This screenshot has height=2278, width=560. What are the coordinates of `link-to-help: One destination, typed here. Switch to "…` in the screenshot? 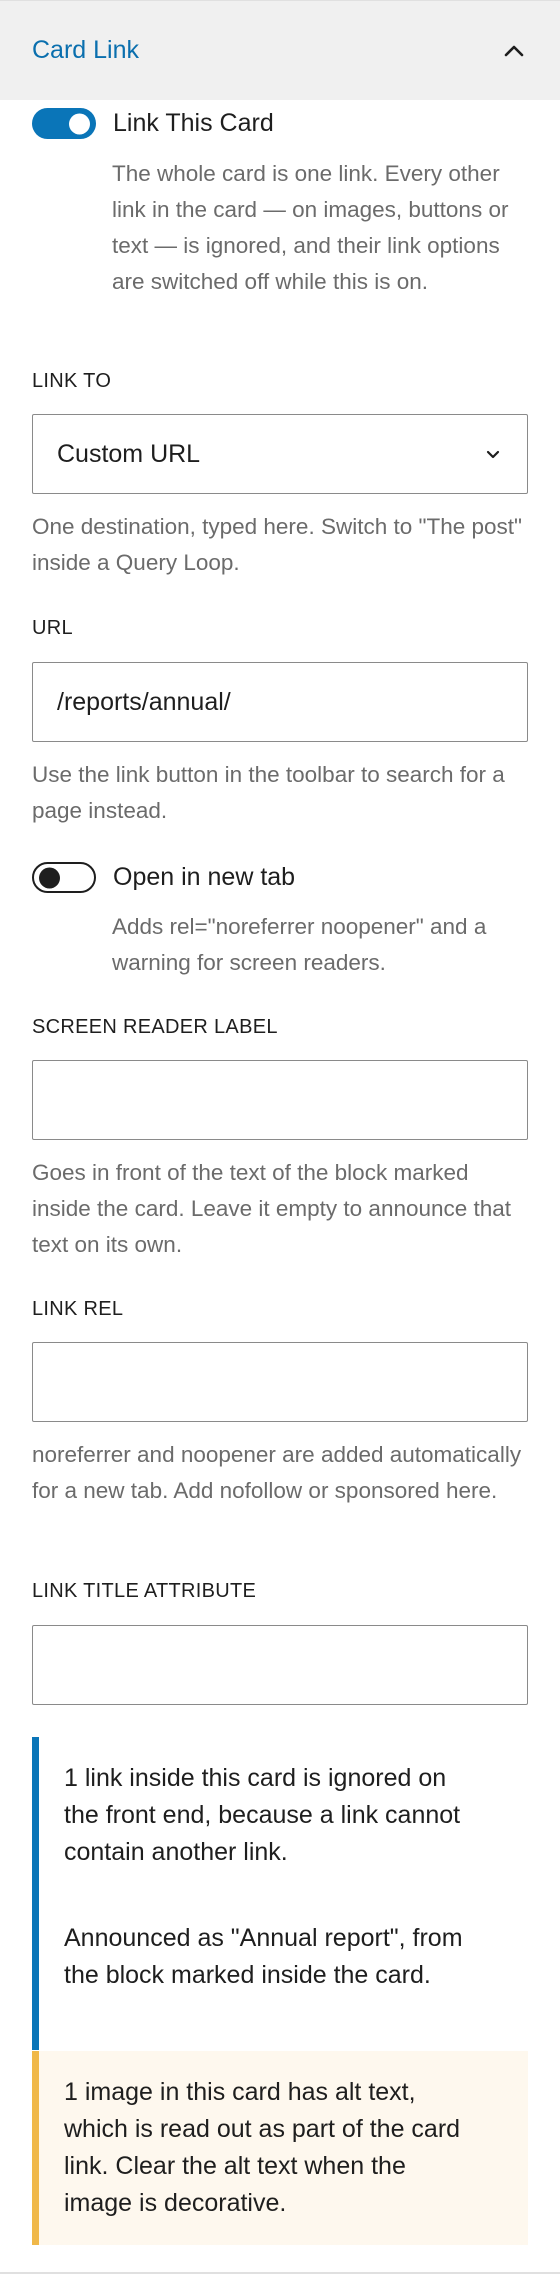 It's located at (277, 544).